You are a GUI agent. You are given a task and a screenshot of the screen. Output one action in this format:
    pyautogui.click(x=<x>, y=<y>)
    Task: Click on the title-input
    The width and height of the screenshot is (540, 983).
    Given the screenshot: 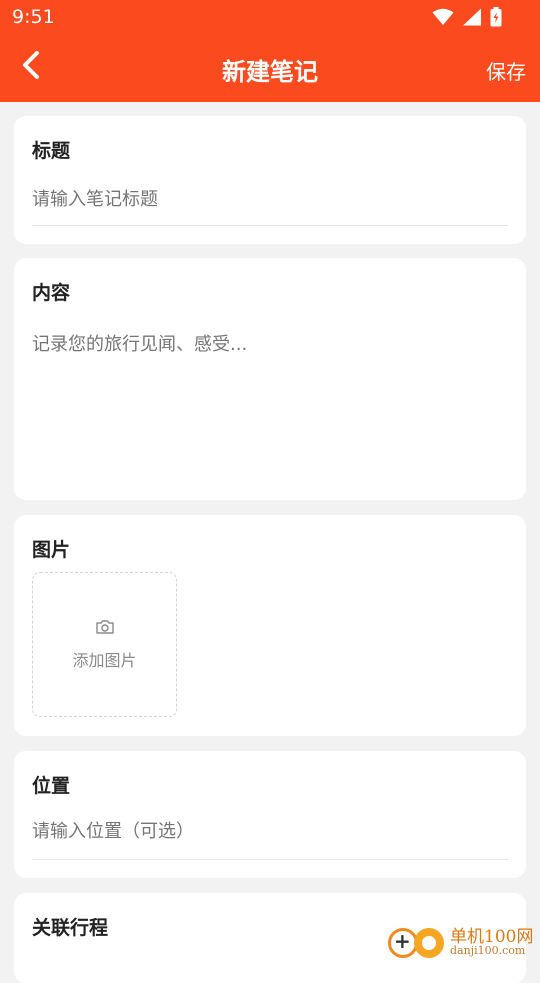 What is the action you would take?
    pyautogui.click(x=270, y=199)
    